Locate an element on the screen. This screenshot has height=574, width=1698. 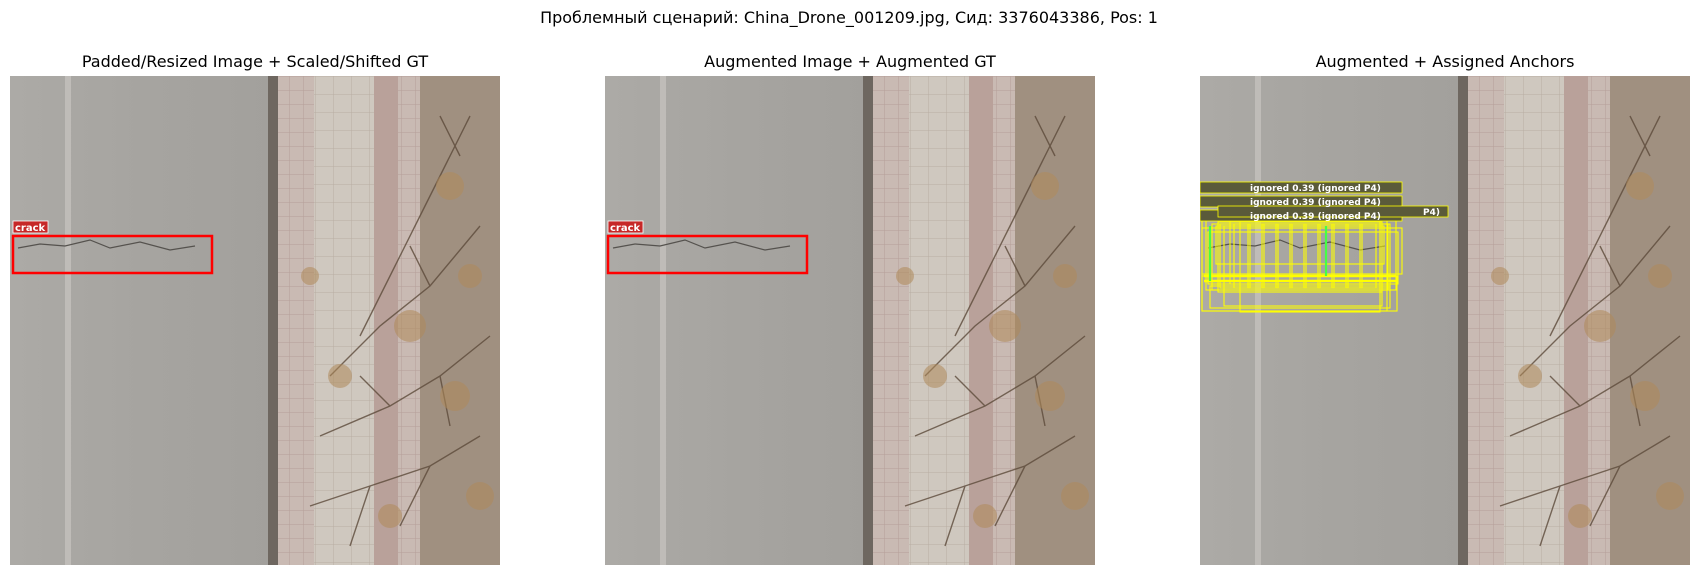
panel-2-title: Augmented Image + Augmented GT is located at coordinates (850, 61).